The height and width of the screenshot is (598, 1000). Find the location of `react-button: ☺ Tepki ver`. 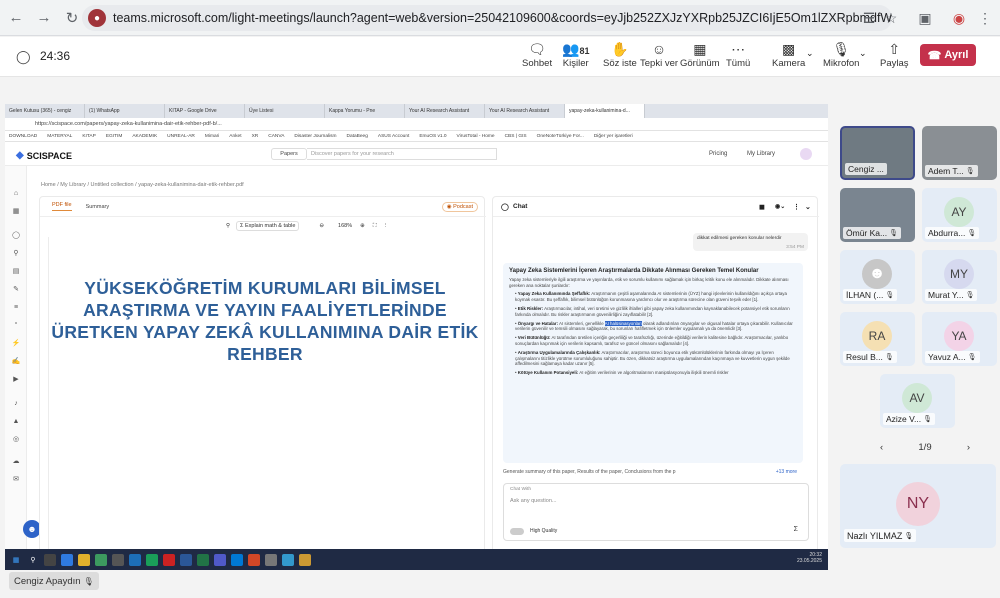

react-button: ☺ Tepki ver is located at coordinates (659, 57).